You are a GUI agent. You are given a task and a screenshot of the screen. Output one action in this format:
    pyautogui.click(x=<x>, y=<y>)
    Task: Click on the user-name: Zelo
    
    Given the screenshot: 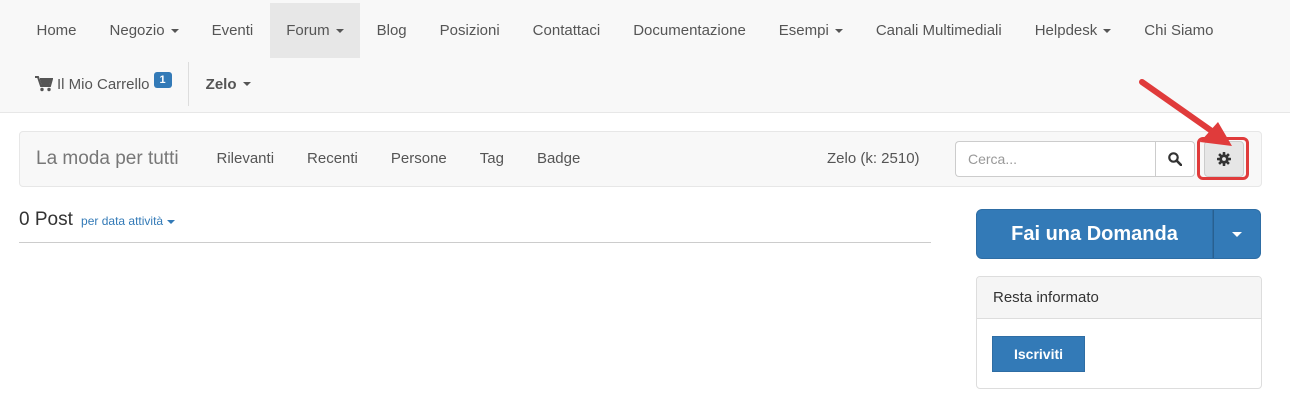 What is the action you would take?
    pyautogui.click(x=221, y=84)
    